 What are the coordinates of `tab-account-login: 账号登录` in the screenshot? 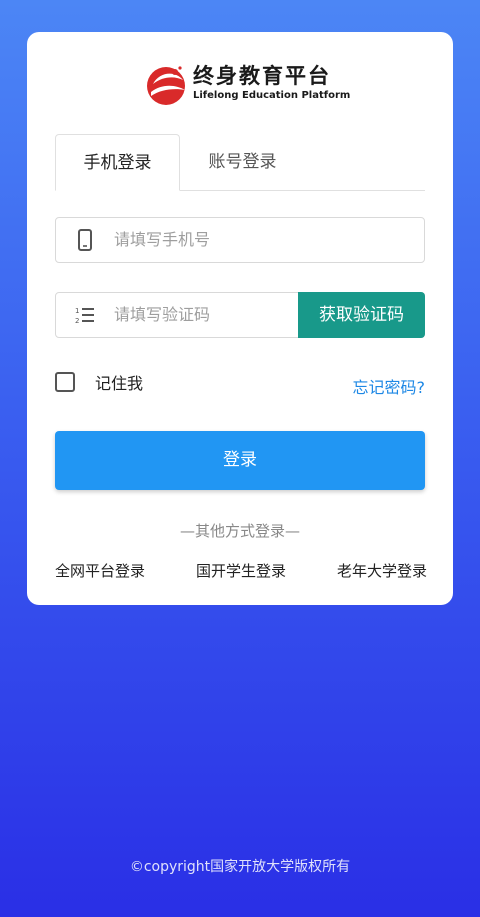 It's located at (242, 162).